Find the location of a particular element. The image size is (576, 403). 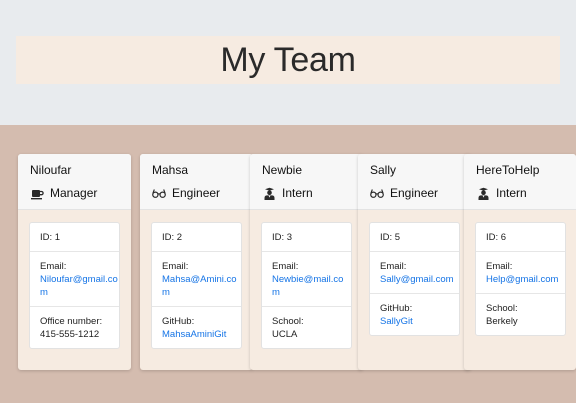

github-link: SallyGit is located at coordinates (396, 321).